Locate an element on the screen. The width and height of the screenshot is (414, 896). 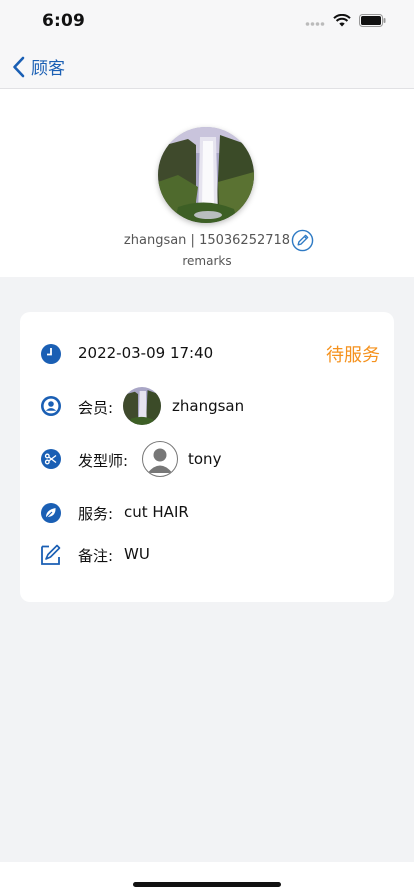
member-avatar is located at coordinates (142, 406).